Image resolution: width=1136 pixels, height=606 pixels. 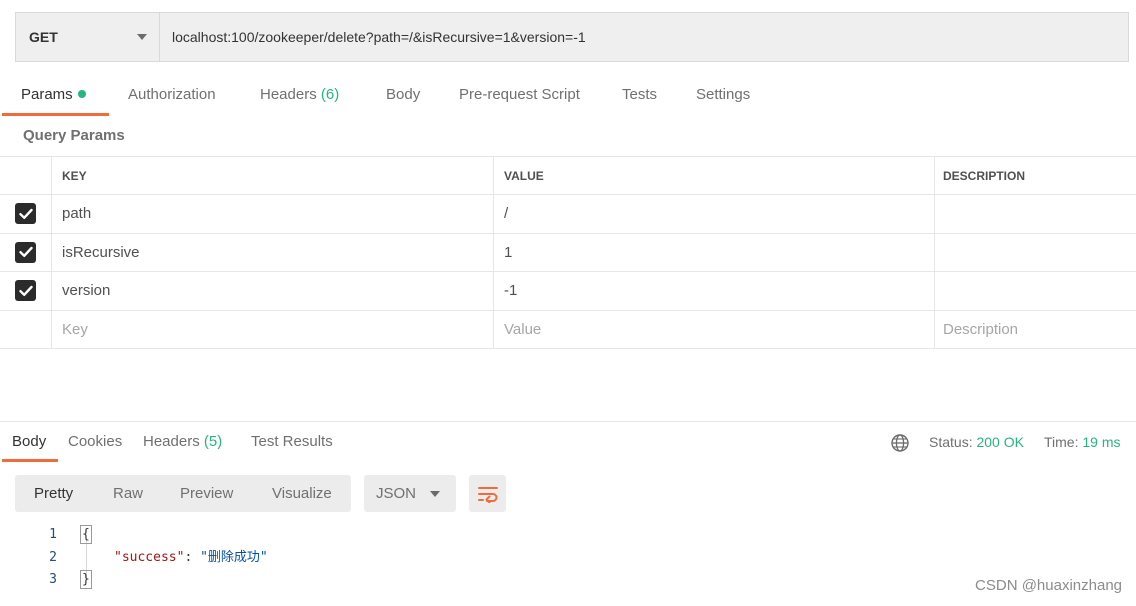 What do you see at coordinates (396, 493) in the screenshot?
I see `format-select-label: JSON` at bounding box center [396, 493].